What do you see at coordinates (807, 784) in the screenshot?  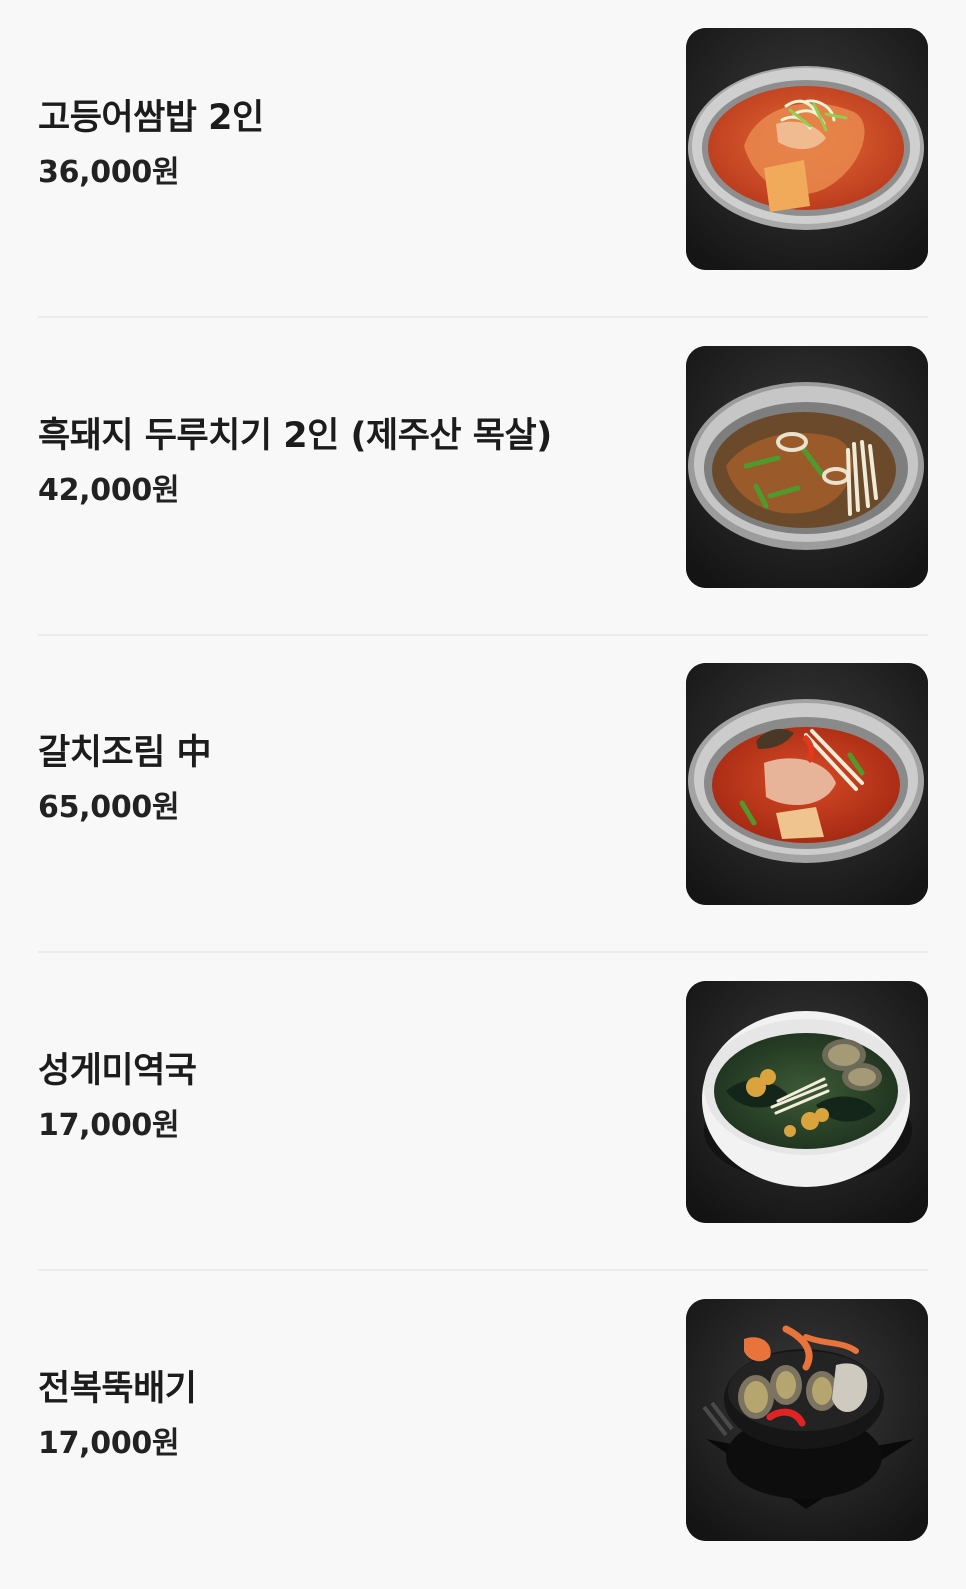 I see `braised-cutlassfish-icon` at bounding box center [807, 784].